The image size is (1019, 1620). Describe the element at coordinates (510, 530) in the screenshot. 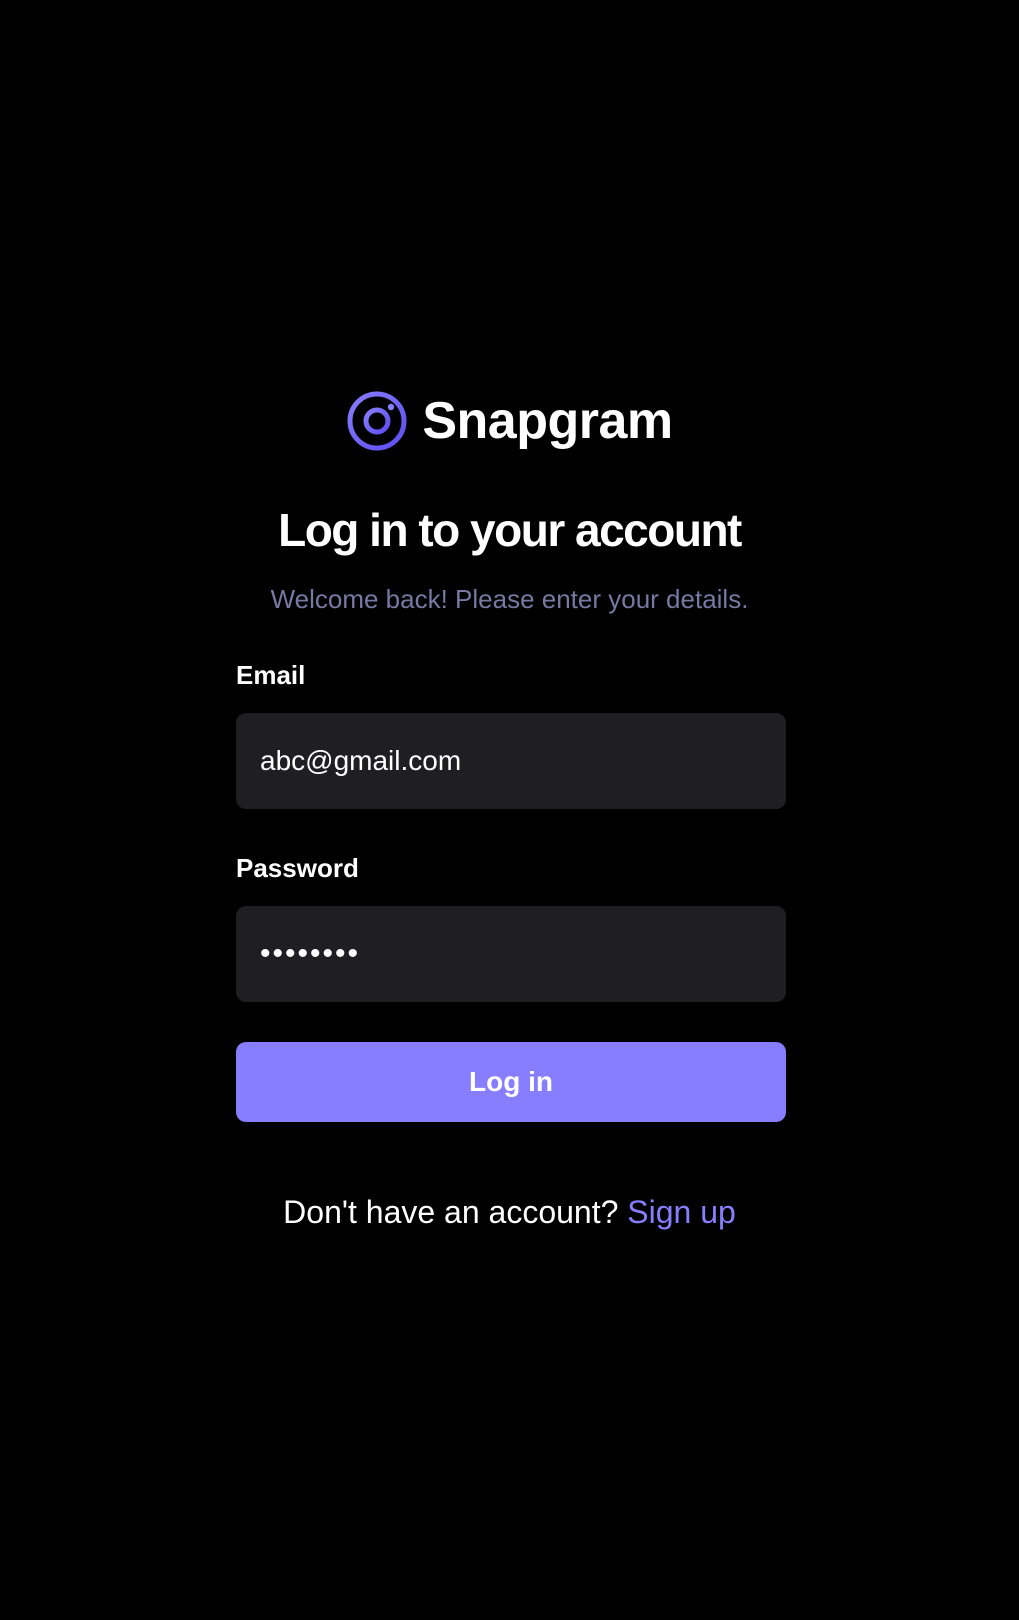

I see `page-title: Log in to your account` at that location.